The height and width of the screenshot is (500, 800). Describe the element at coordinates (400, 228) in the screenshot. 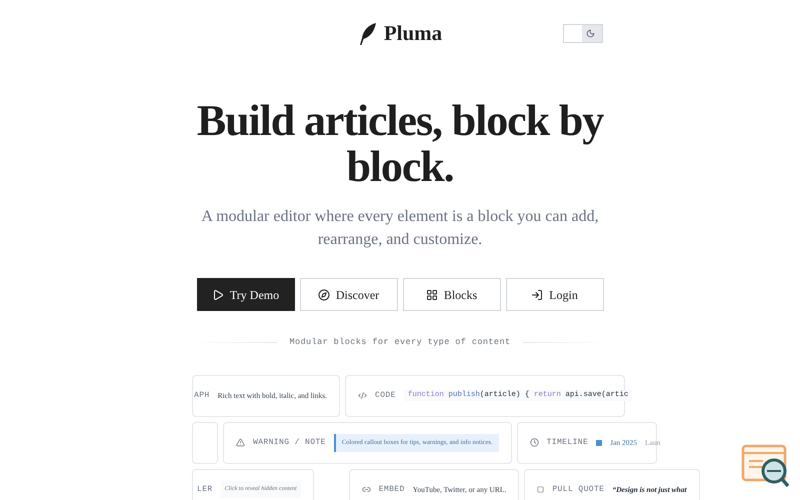

I see `hero-subtitle: A modular editor where every element is a block you can add, rearrange, and customize.` at that location.